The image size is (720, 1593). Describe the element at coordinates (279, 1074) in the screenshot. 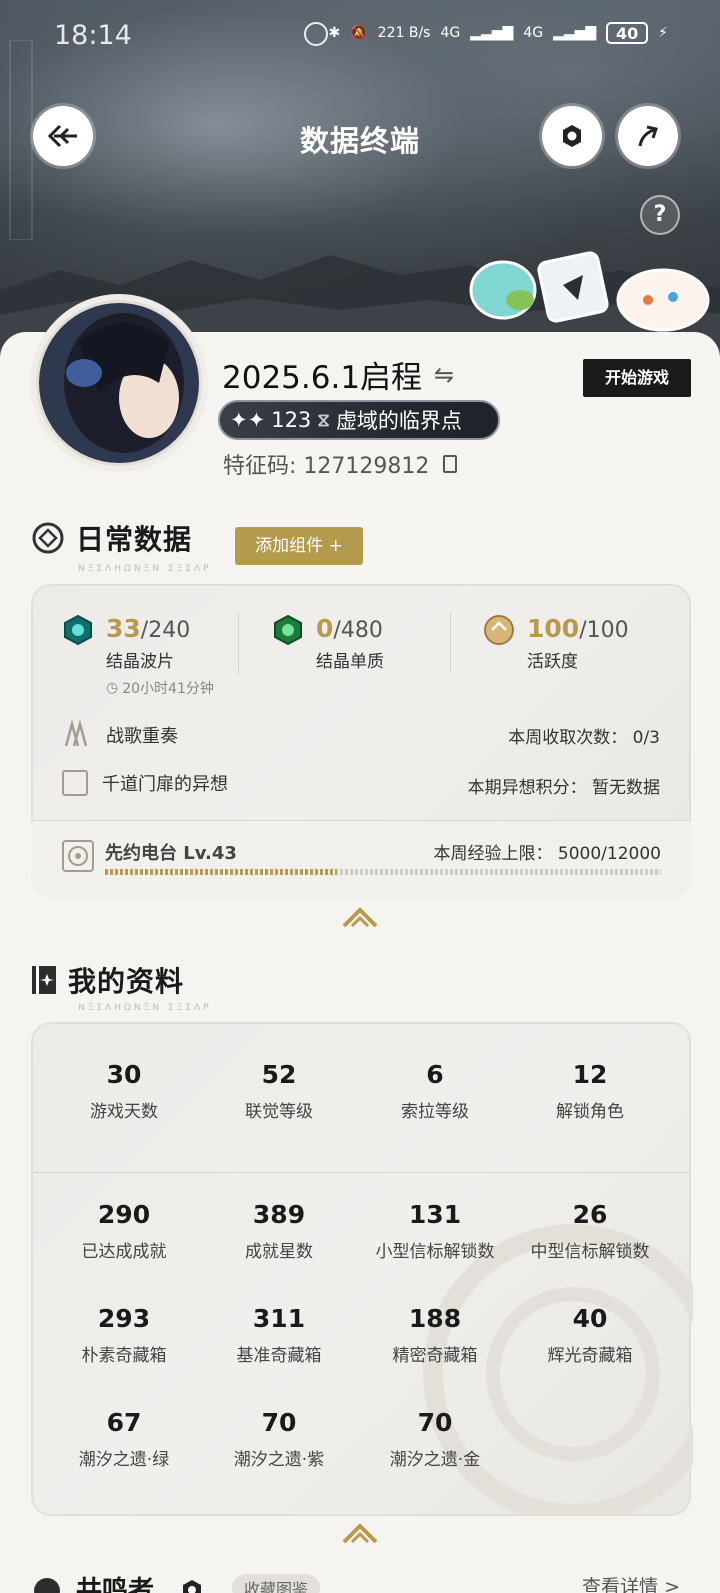

I see `stat-value: 52` at that location.